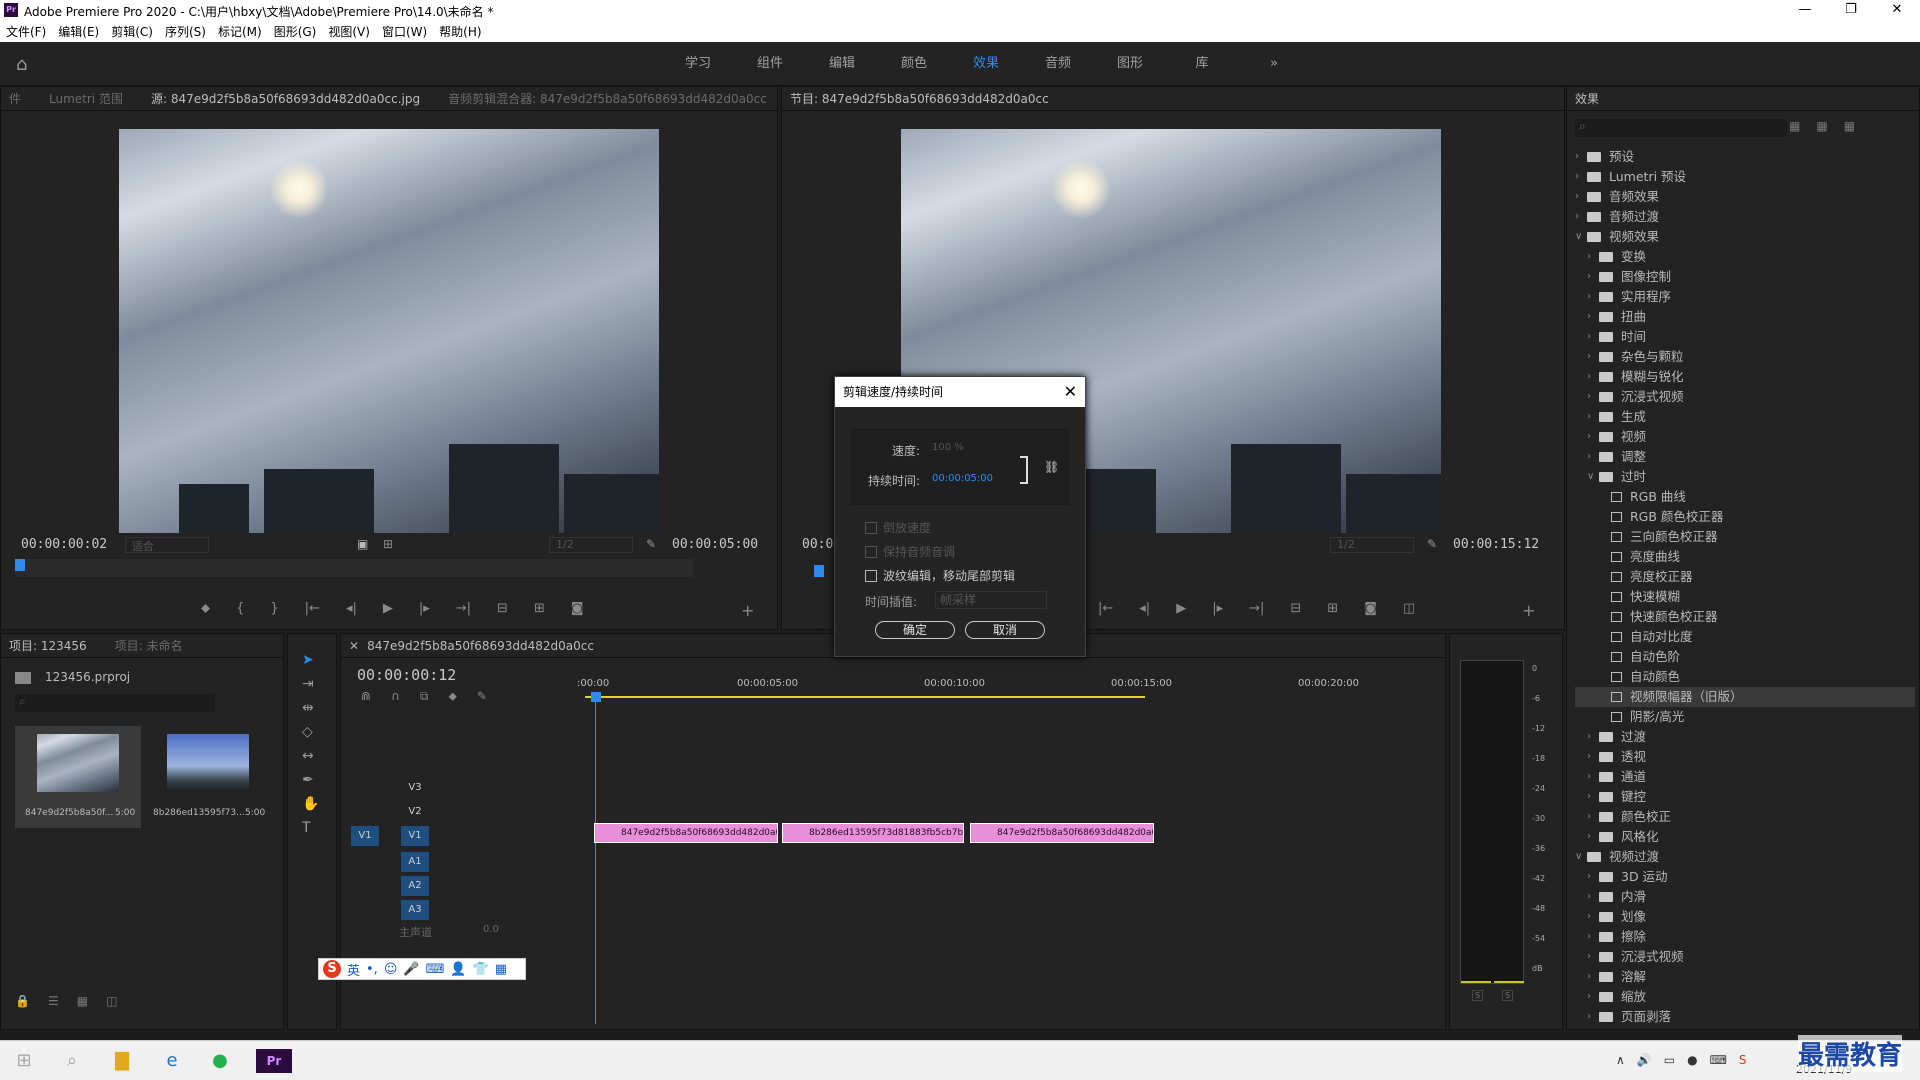 Image resolution: width=1920 pixels, height=1080 pixels. I want to click on resolution-dropdown: 1/2, so click(591, 545).